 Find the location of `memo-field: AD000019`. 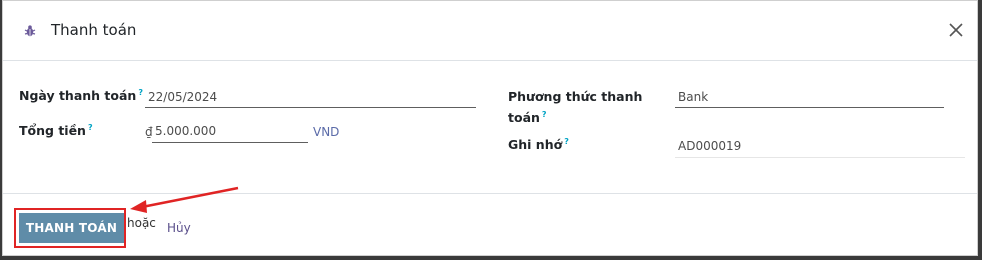

memo-field: AD000019 is located at coordinates (820, 148).